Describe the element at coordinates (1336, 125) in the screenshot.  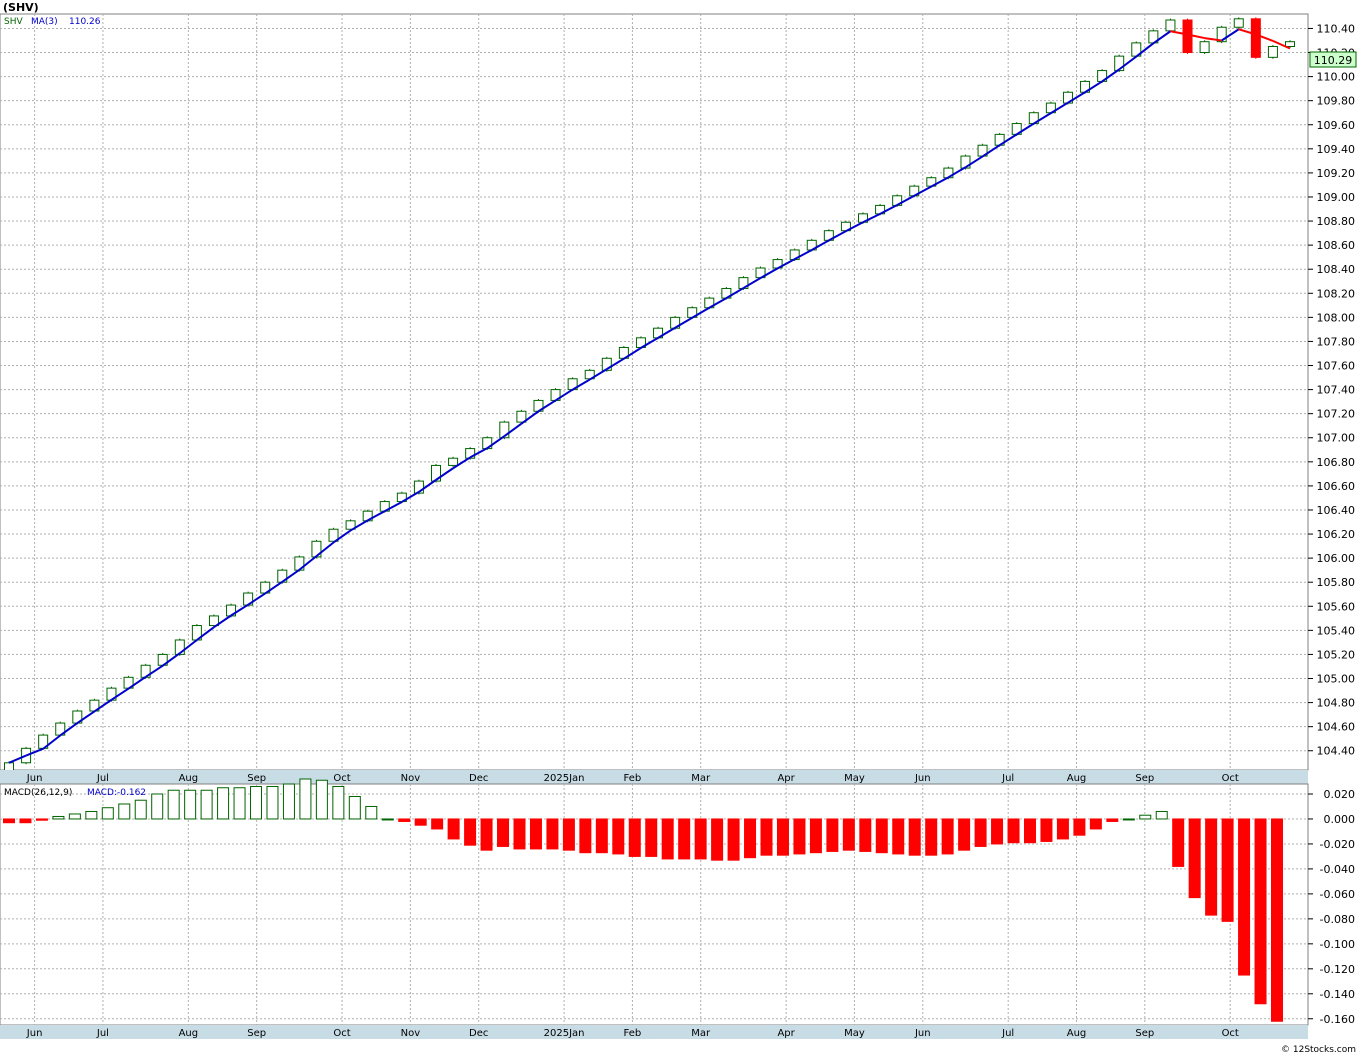
I see `price-y-tick-label: 109.60` at that location.